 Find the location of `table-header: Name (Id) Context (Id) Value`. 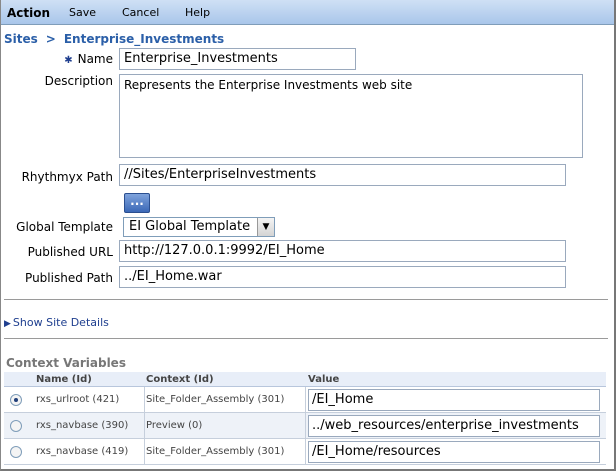

table-header: Name (Id) Context (Id) Value is located at coordinates (305, 379).